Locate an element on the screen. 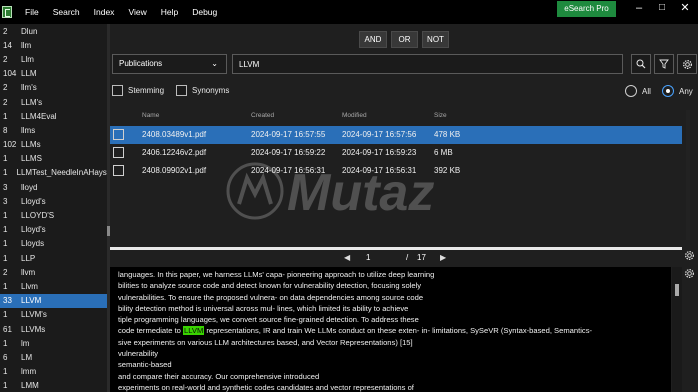 This screenshot has height=392, width=698. synonyms-option: Synonyms is located at coordinates (202, 90).